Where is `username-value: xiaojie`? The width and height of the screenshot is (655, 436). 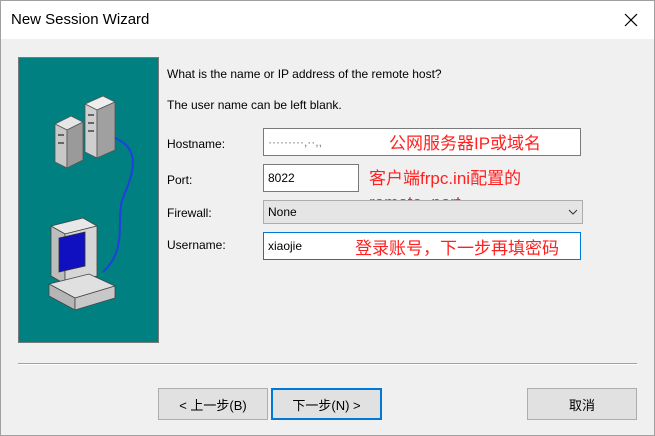 username-value: xiaojie is located at coordinates (285, 246).